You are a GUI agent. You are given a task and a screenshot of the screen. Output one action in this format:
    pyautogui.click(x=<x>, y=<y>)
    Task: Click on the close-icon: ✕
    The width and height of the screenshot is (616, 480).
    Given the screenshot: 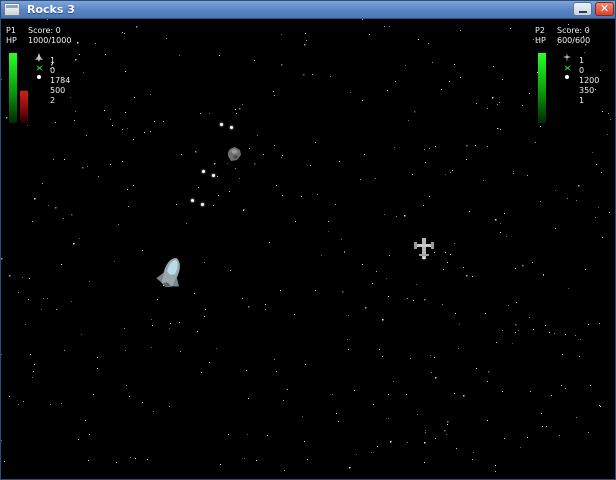 What is the action you would take?
    pyautogui.click(x=604, y=8)
    